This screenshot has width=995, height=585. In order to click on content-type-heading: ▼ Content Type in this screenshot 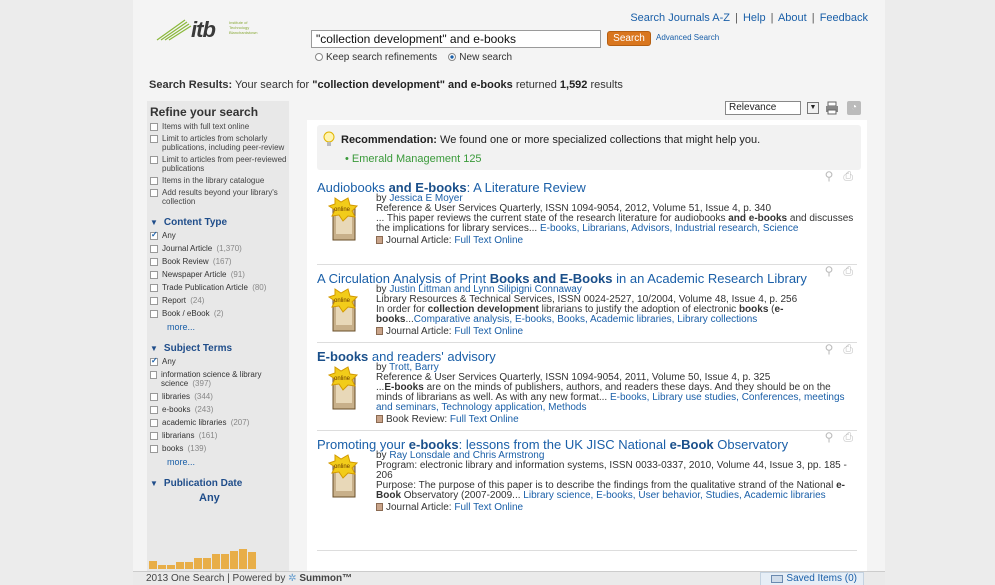, I will do `click(219, 222)`.